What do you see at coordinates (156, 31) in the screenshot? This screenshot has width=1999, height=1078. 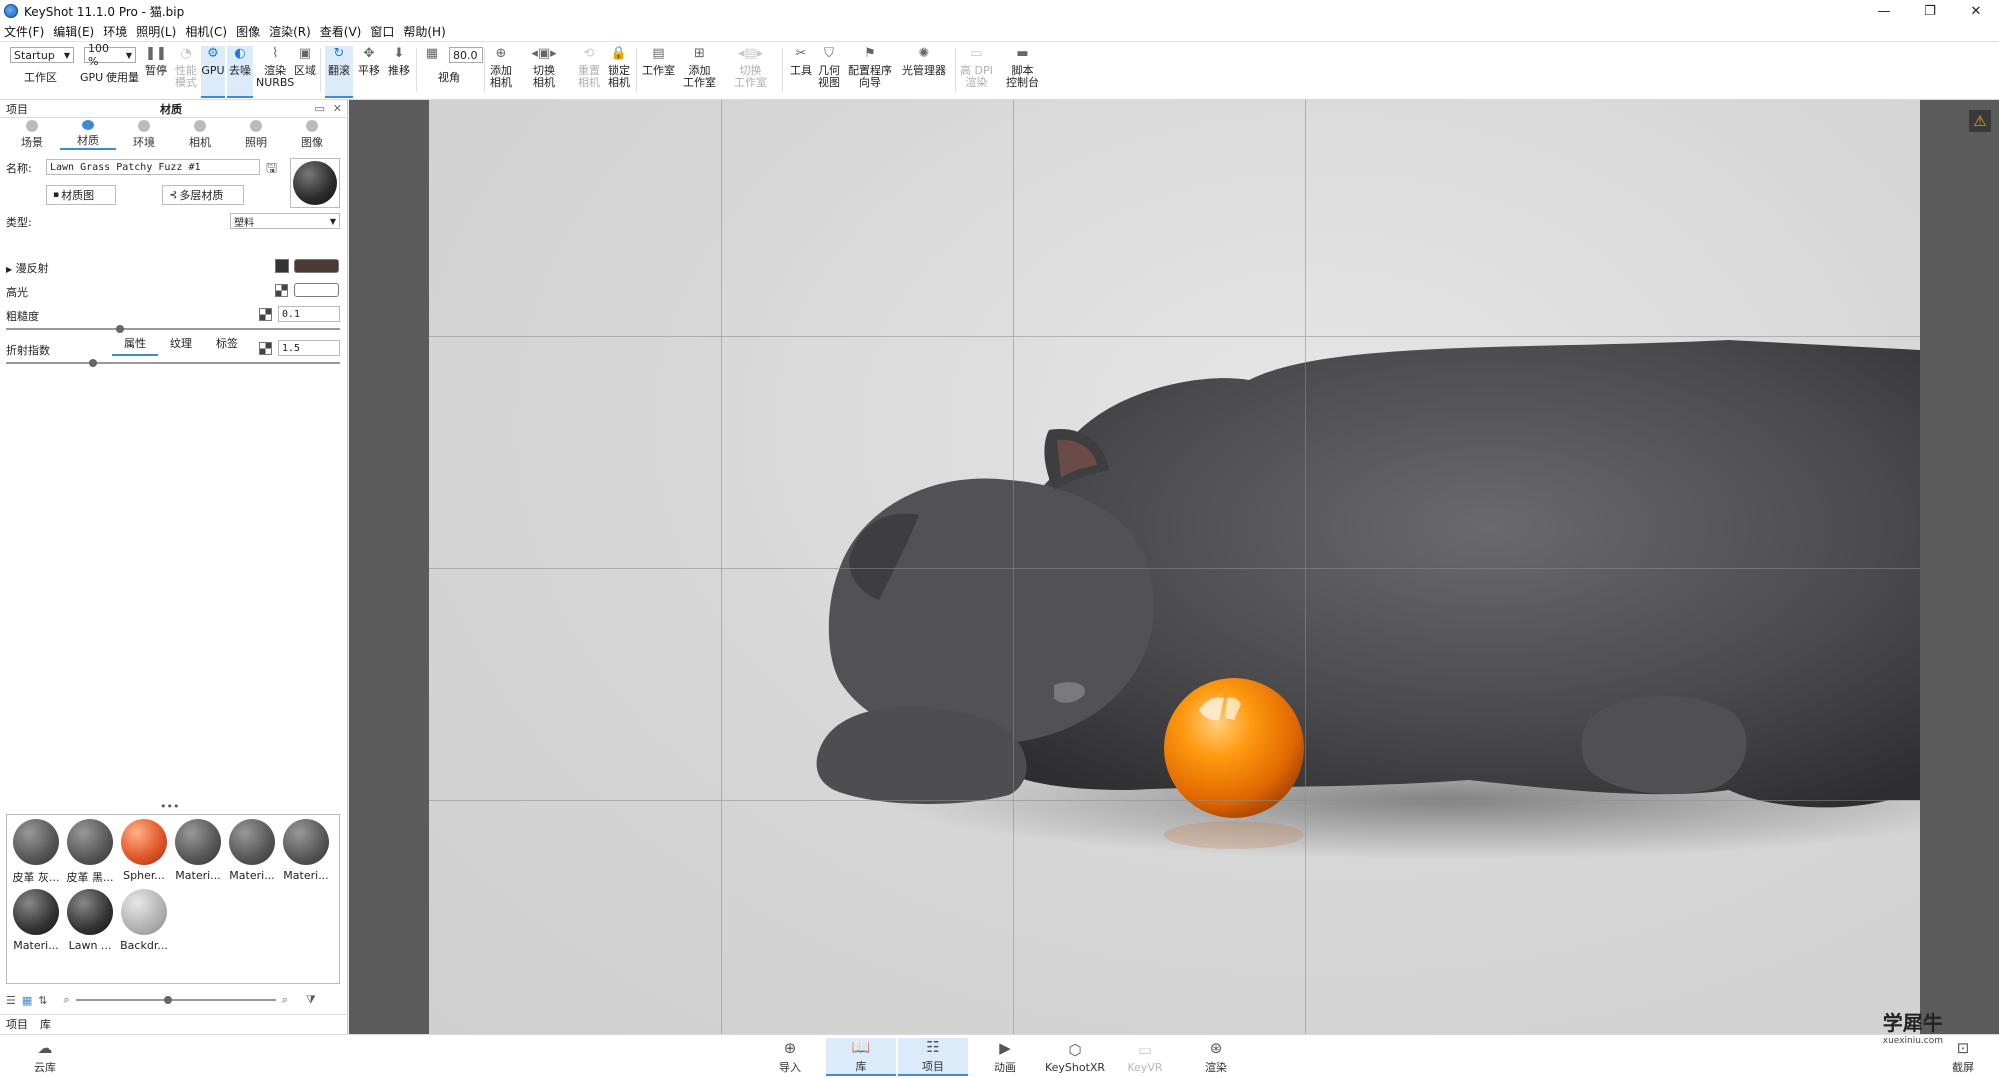 I see `menu-lighting: 照明(L)` at bounding box center [156, 31].